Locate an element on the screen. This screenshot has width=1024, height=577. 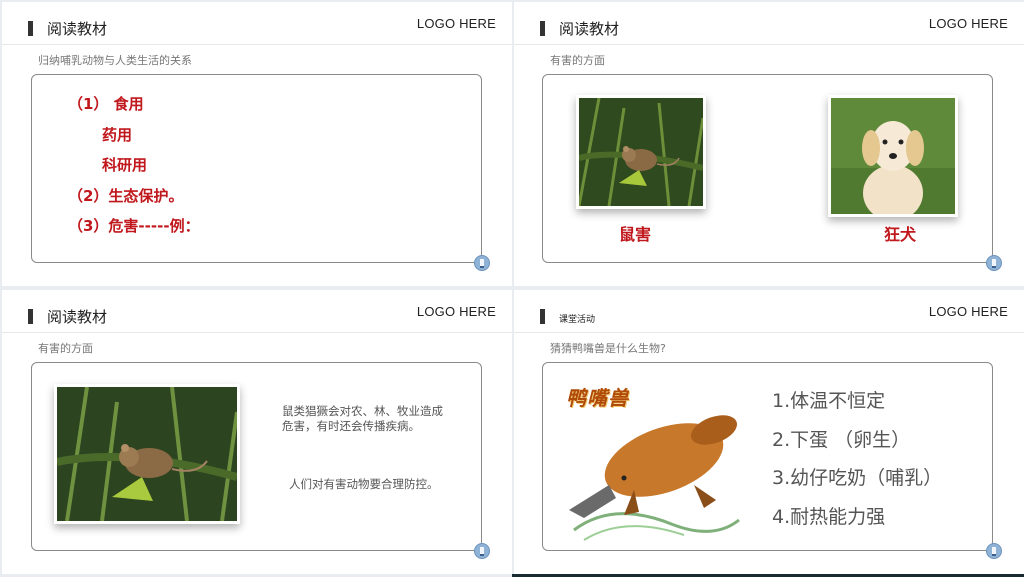
control-note: 人们对有害动物要合理防控。 is located at coordinates (364, 484).